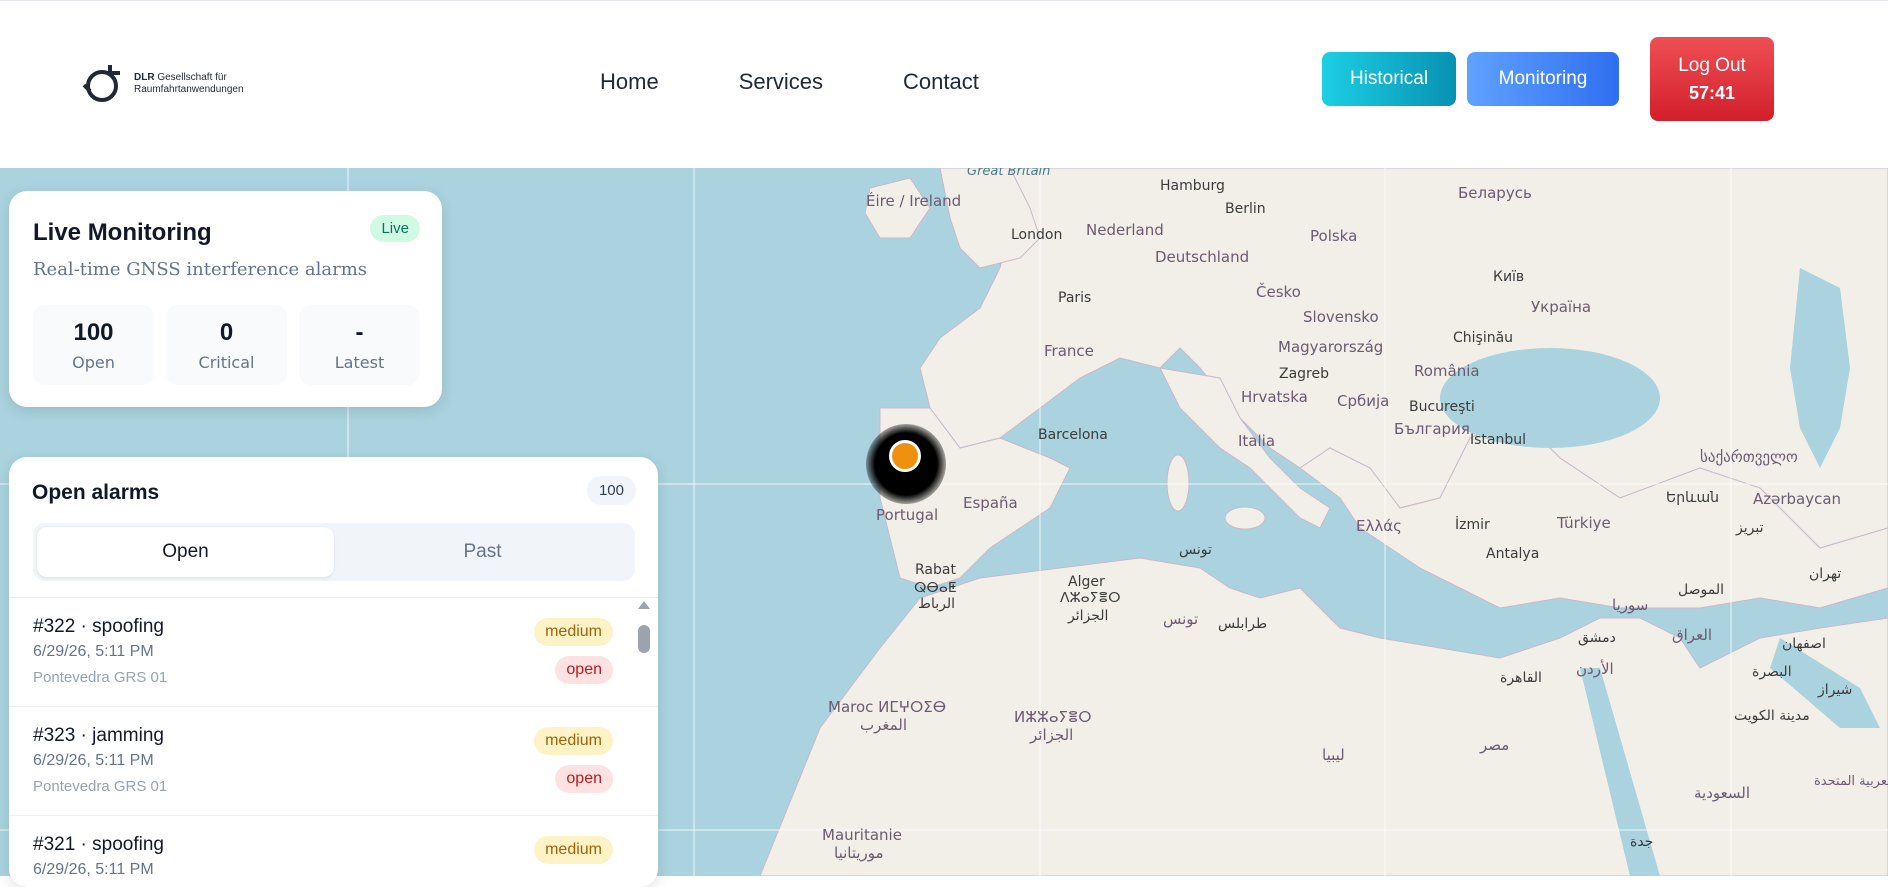 The image size is (1888, 887). Describe the element at coordinates (1495, 193) in the screenshot. I see `map-label: Беларусь` at that location.